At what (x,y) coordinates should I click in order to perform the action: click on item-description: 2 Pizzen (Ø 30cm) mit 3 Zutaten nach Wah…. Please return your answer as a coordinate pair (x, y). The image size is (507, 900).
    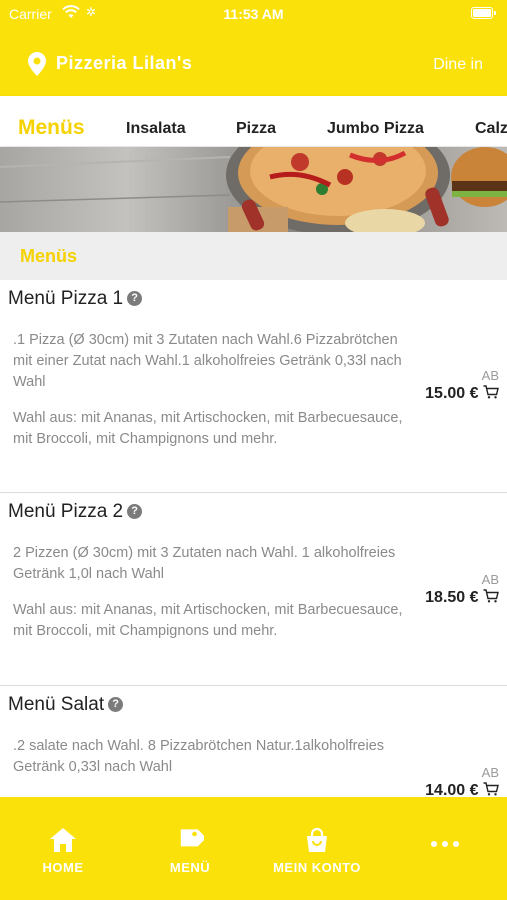
    Looking at the image, I should click on (204, 563).